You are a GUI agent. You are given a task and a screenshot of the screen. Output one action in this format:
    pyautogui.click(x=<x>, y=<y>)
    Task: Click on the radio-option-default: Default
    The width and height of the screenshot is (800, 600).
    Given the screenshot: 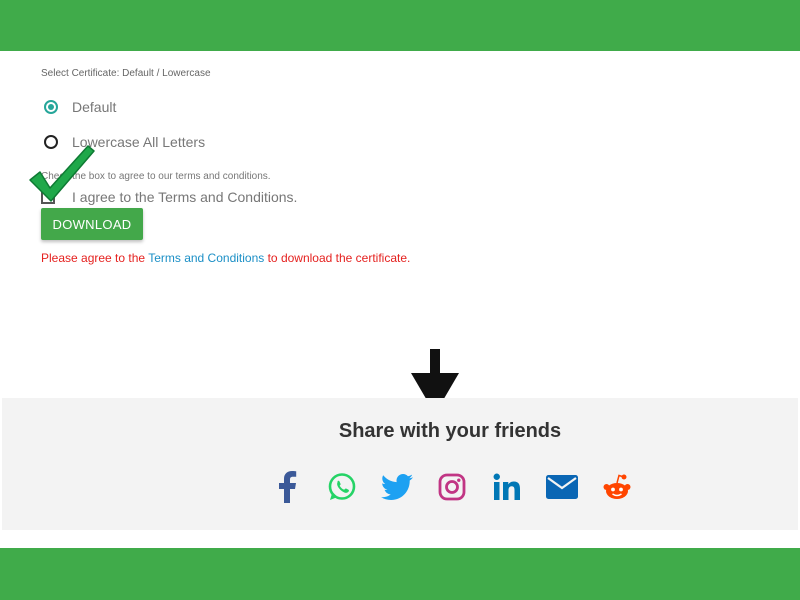 What is the action you would take?
    pyautogui.click(x=80, y=107)
    